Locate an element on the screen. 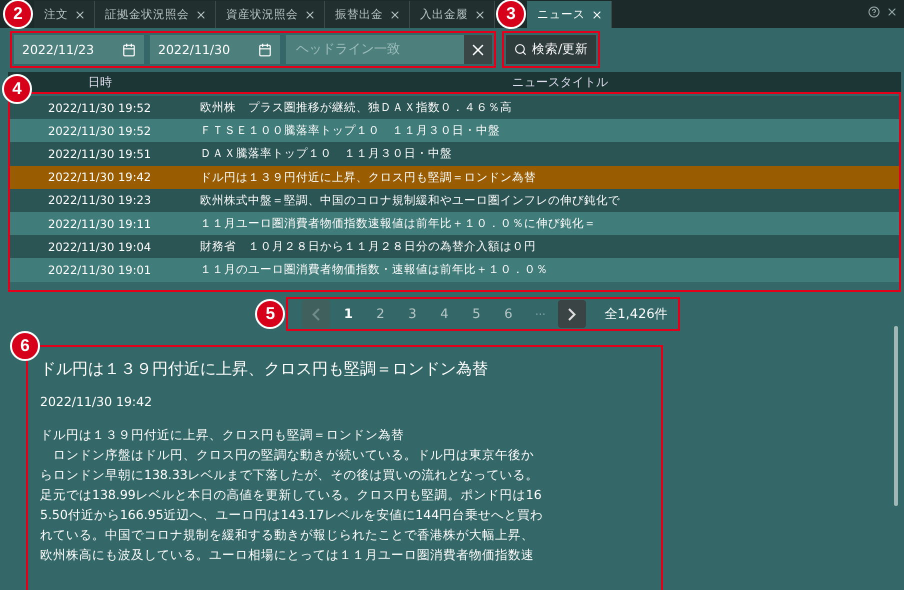 The width and height of the screenshot is (904, 590). help-icon is located at coordinates (874, 12).